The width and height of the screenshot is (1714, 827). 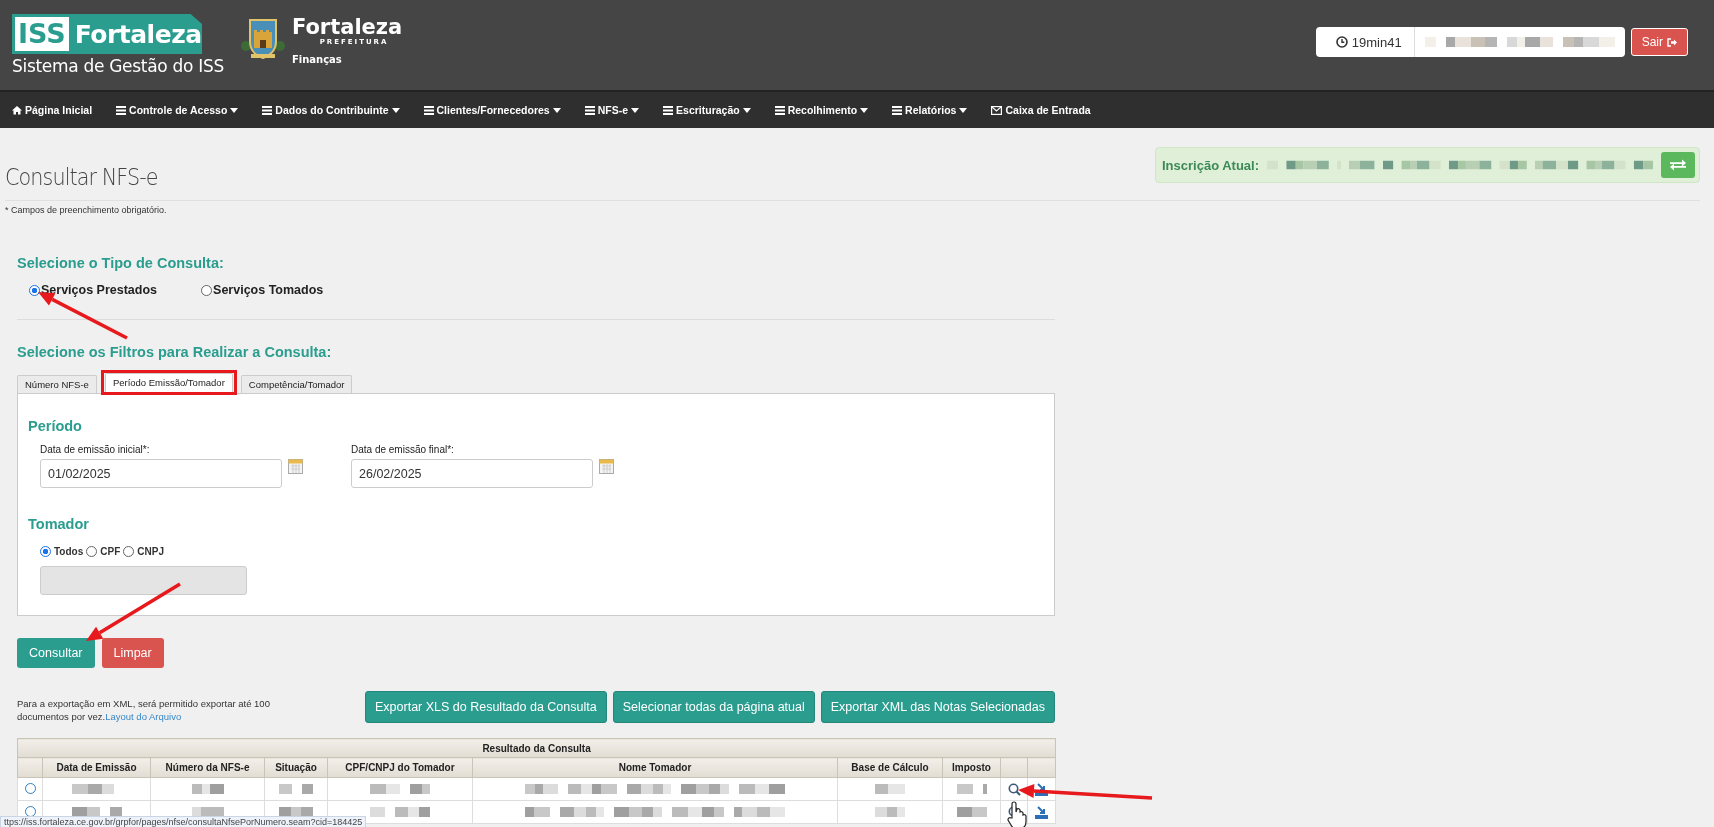 What do you see at coordinates (30, 788) in the screenshot?
I see `row-radio-button` at bounding box center [30, 788].